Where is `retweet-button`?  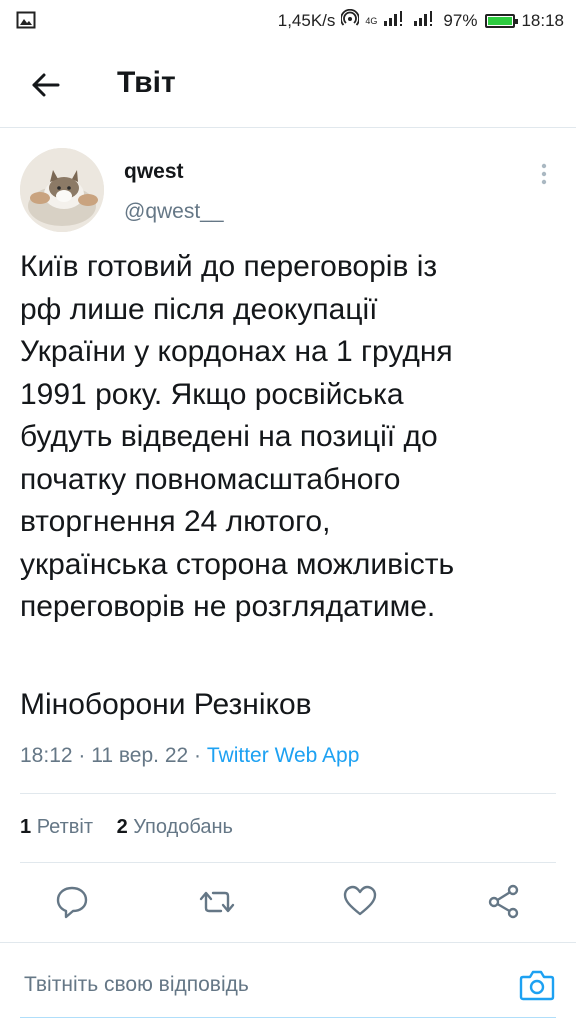 retweet-button is located at coordinates (217, 902).